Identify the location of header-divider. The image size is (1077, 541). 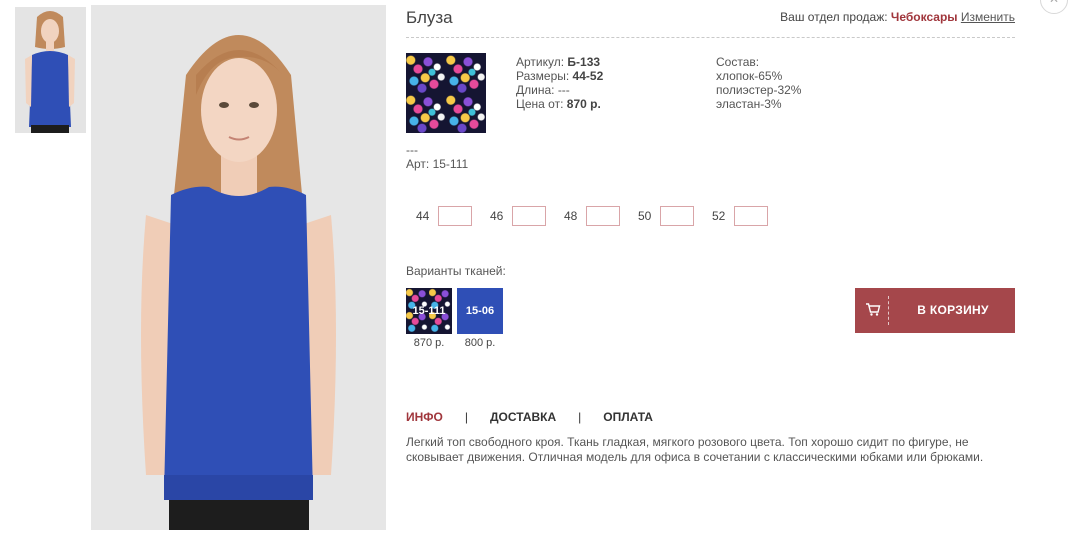
(710, 37).